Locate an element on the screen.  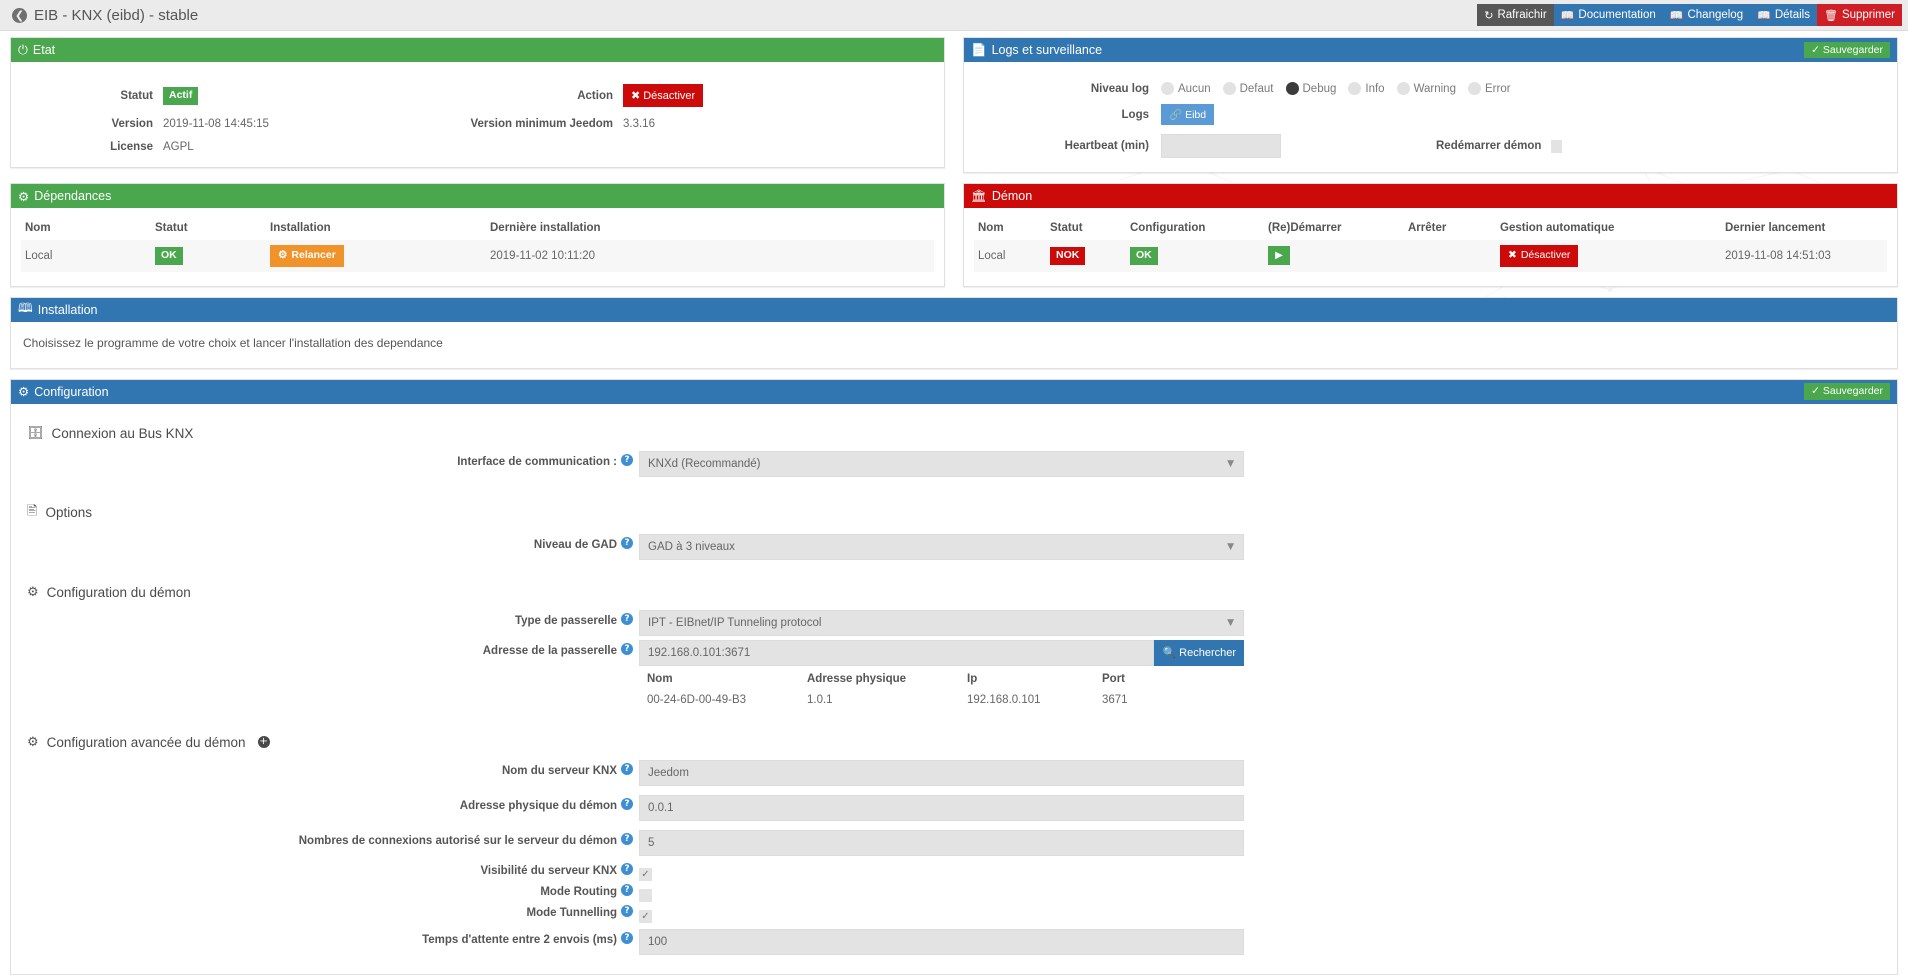
th-demon-statut: Statut is located at coordinates (1086, 228).